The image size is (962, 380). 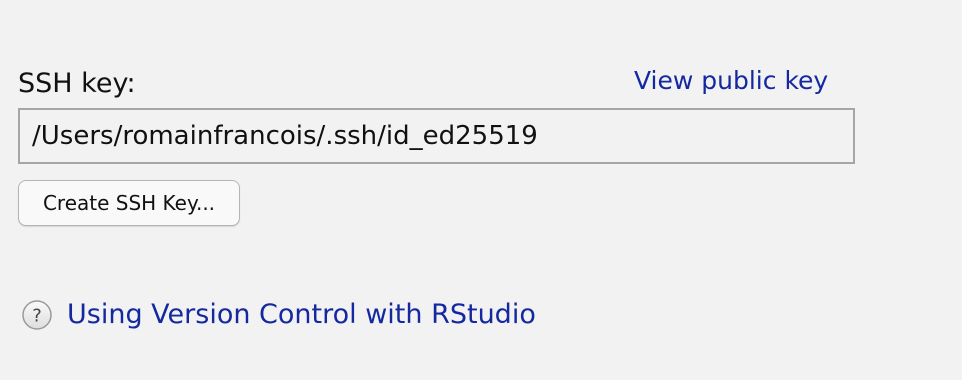 I want to click on ssh-key-path-field, so click(x=436, y=136).